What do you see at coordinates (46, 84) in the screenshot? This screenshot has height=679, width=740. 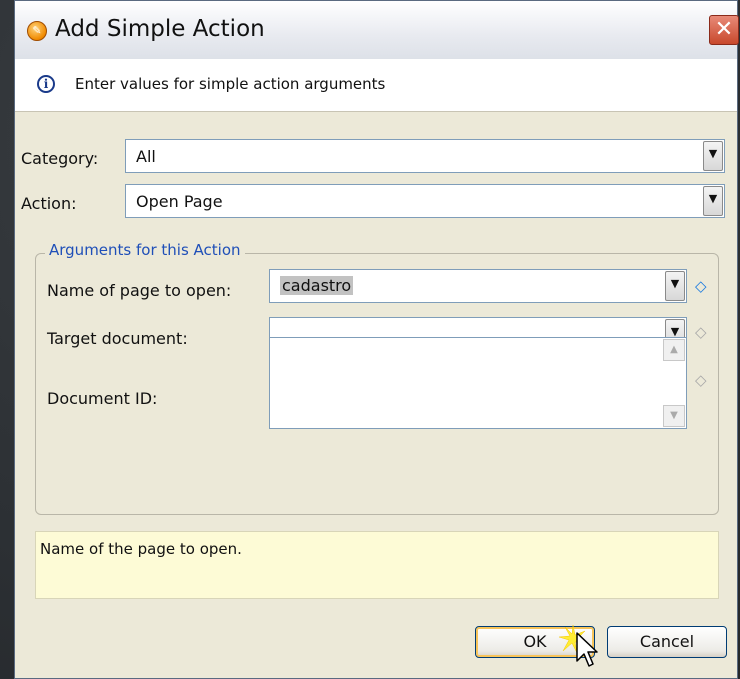 I see `info-icon: i` at bounding box center [46, 84].